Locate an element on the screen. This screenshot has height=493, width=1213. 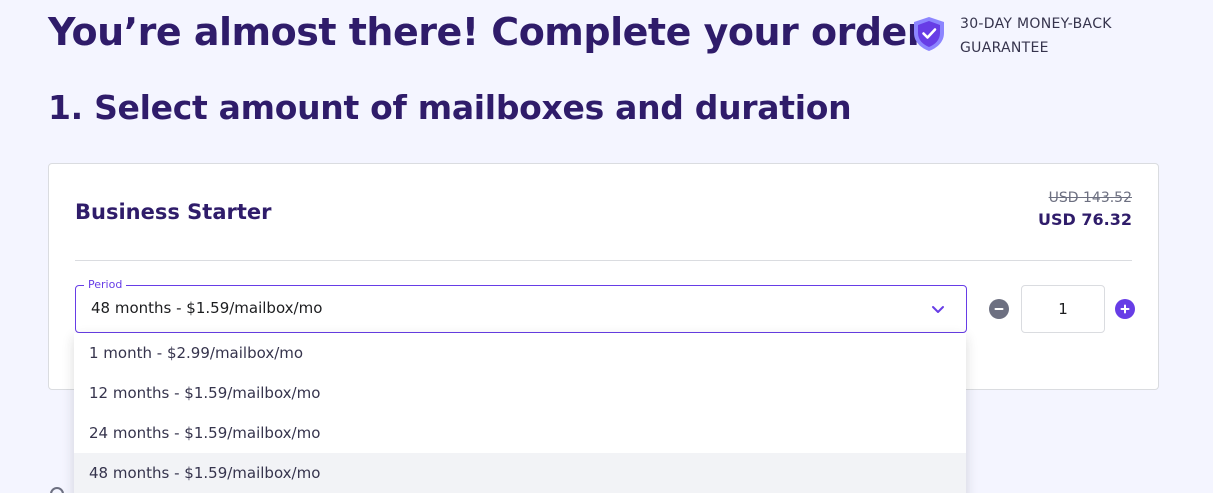
plus-icon is located at coordinates (1125, 309).